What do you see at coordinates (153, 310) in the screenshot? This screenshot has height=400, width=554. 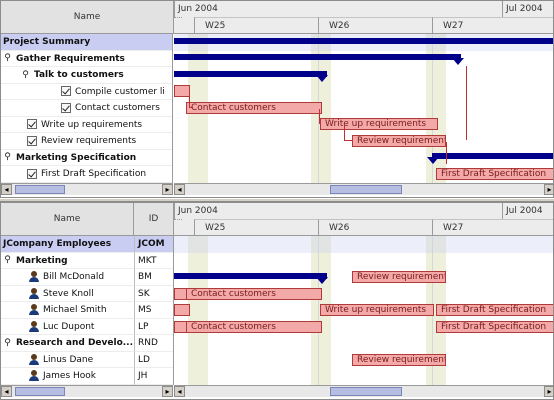 I see `id-cell: MS` at bounding box center [153, 310].